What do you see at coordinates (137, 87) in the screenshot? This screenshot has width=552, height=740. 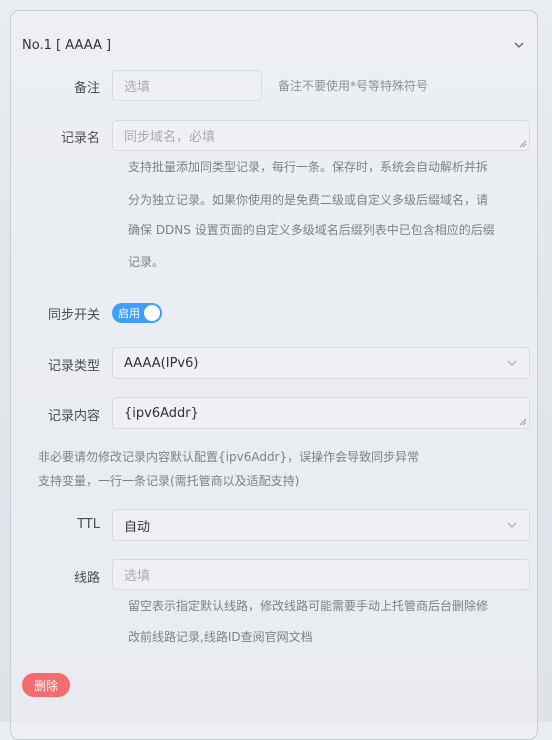 I see `note-placeholder: 选填` at bounding box center [137, 87].